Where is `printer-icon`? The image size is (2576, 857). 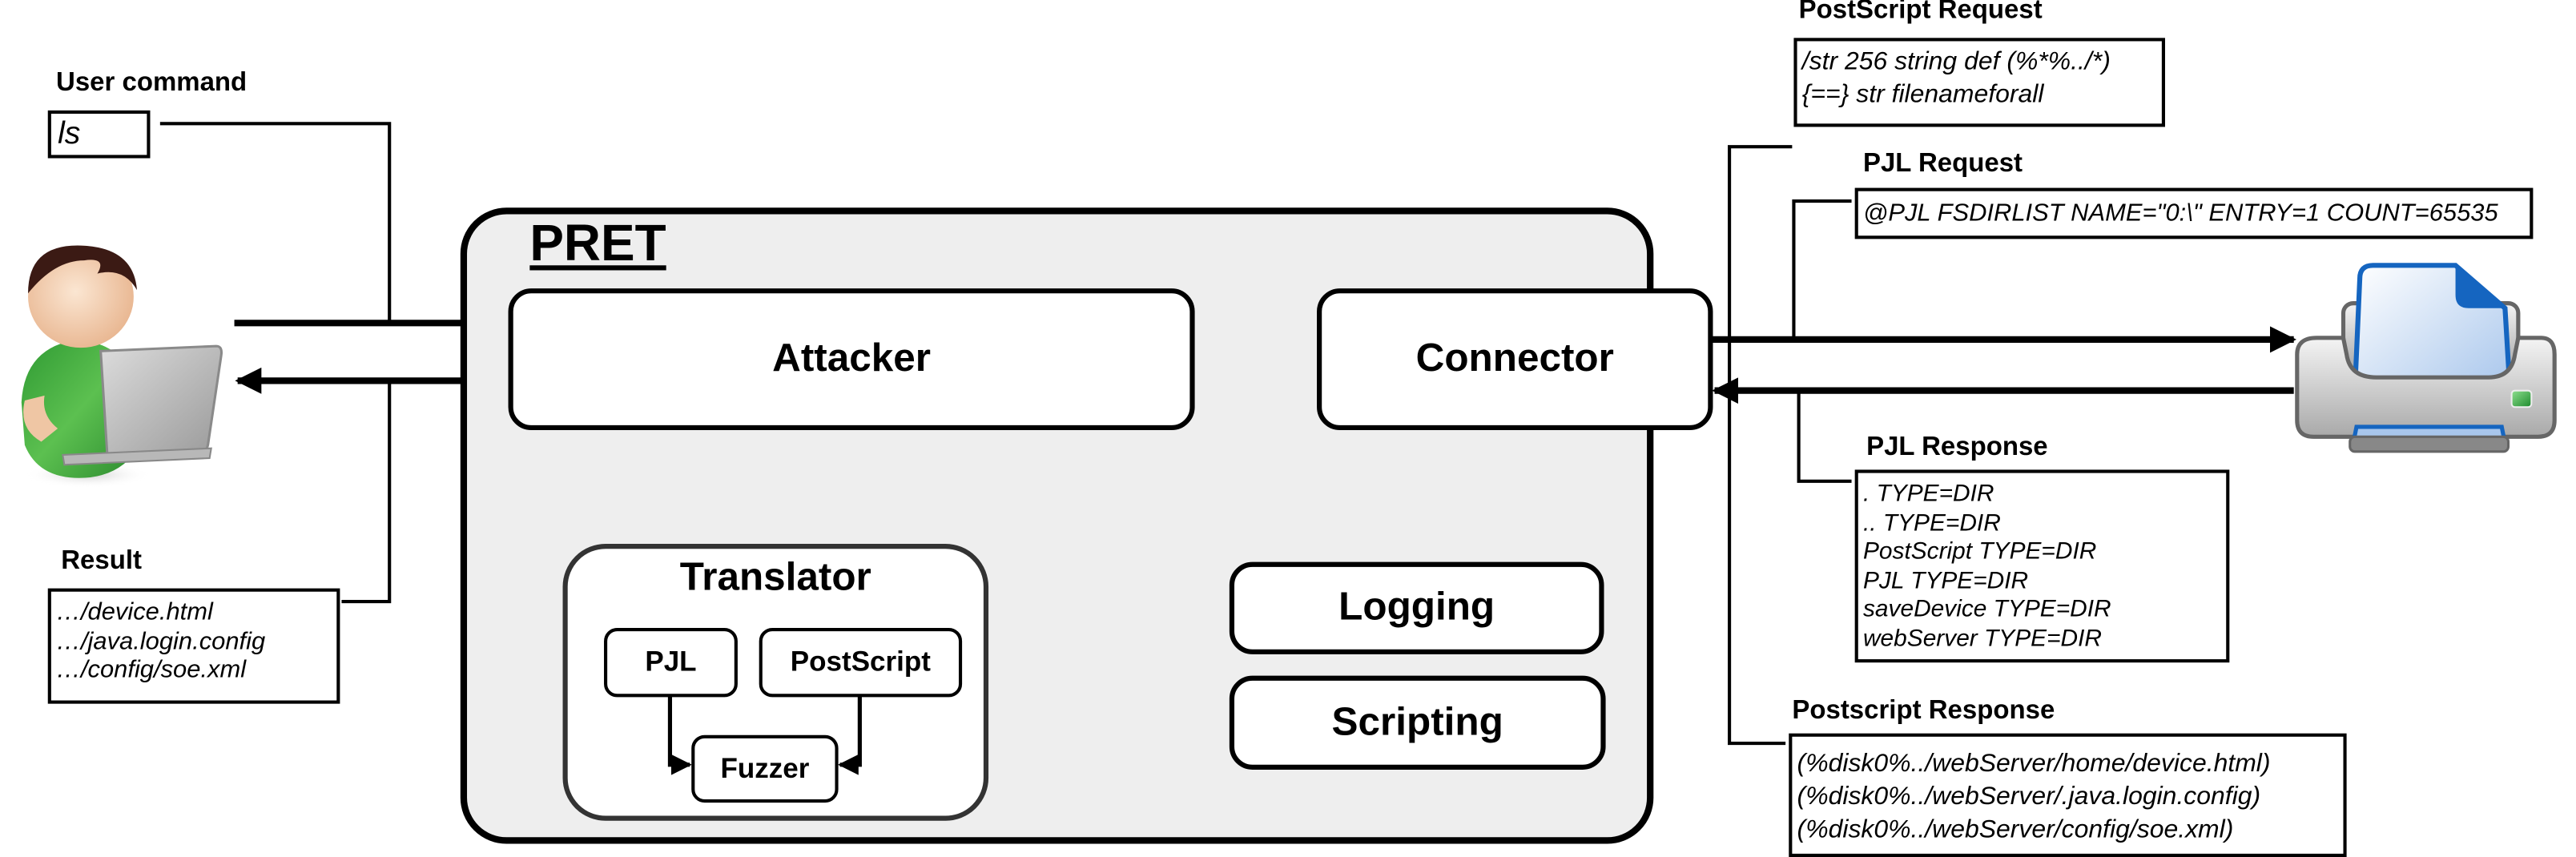
printer-icon is located at coordinates (2426, 356).